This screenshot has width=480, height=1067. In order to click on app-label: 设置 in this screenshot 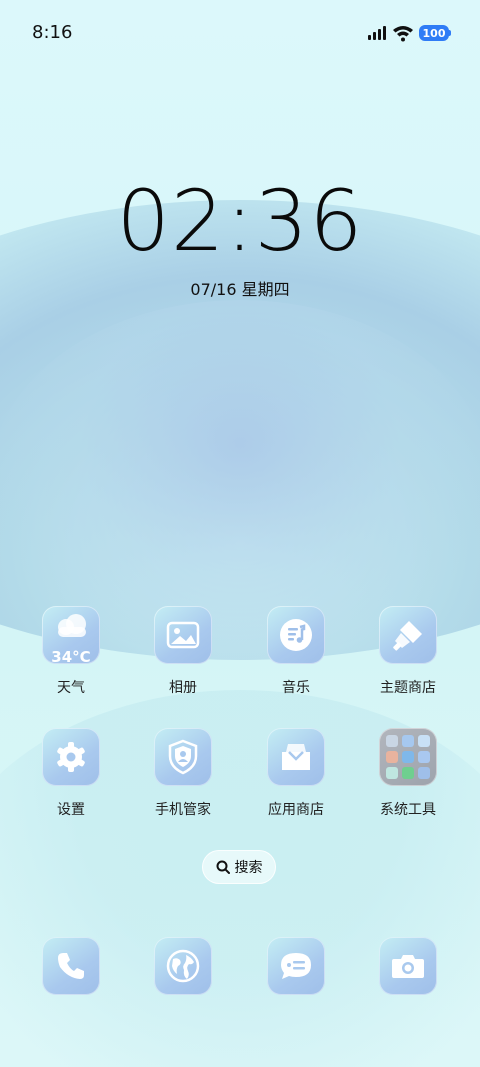, I will do `click(71, 810)`.